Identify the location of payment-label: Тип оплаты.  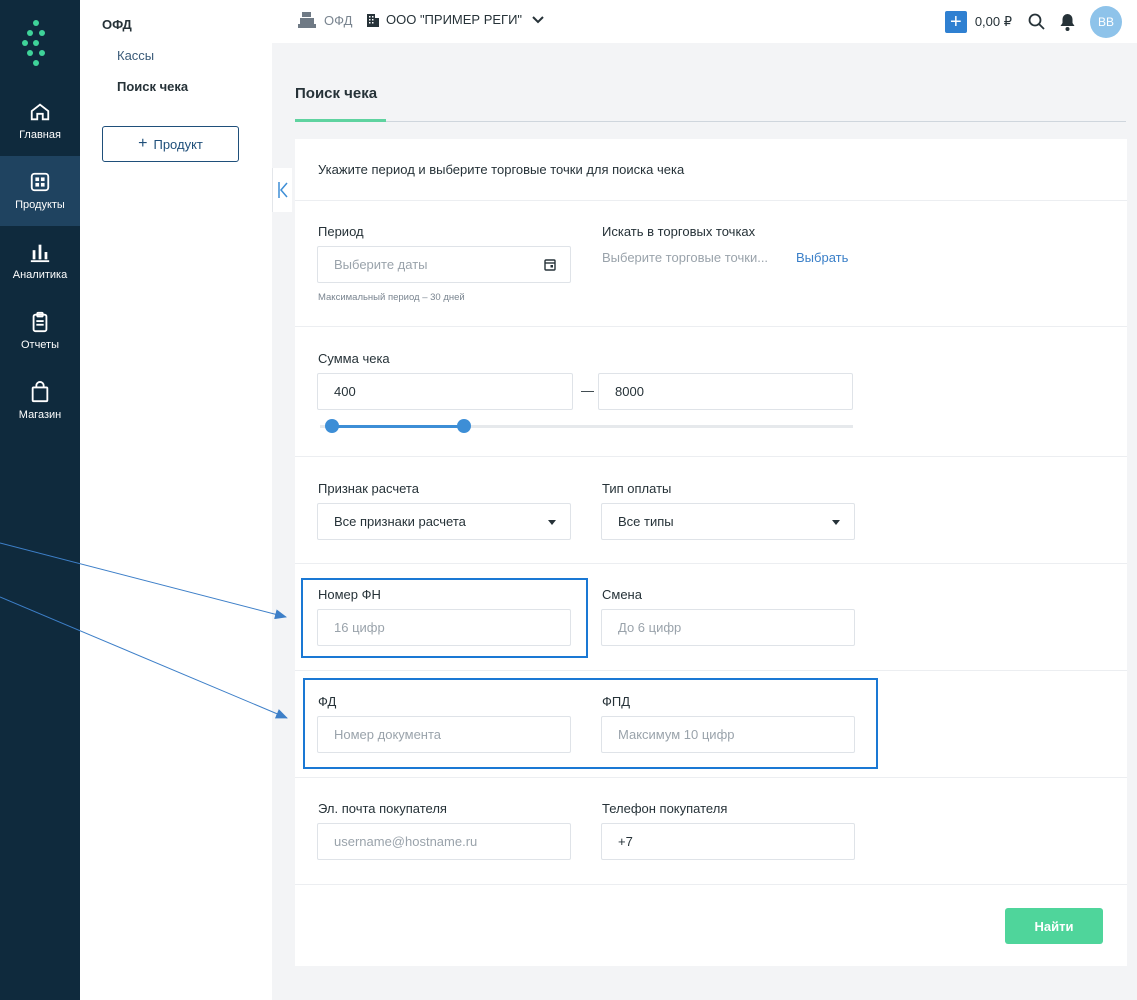
(637, 488).